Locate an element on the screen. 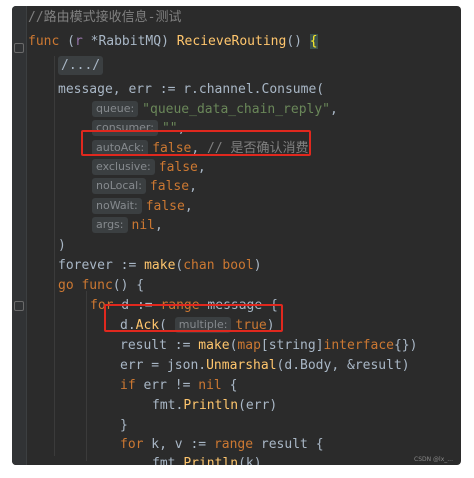 The width and height of the screenshot is (474, 478). if-keyword: if is located at coordinates (128, 385).